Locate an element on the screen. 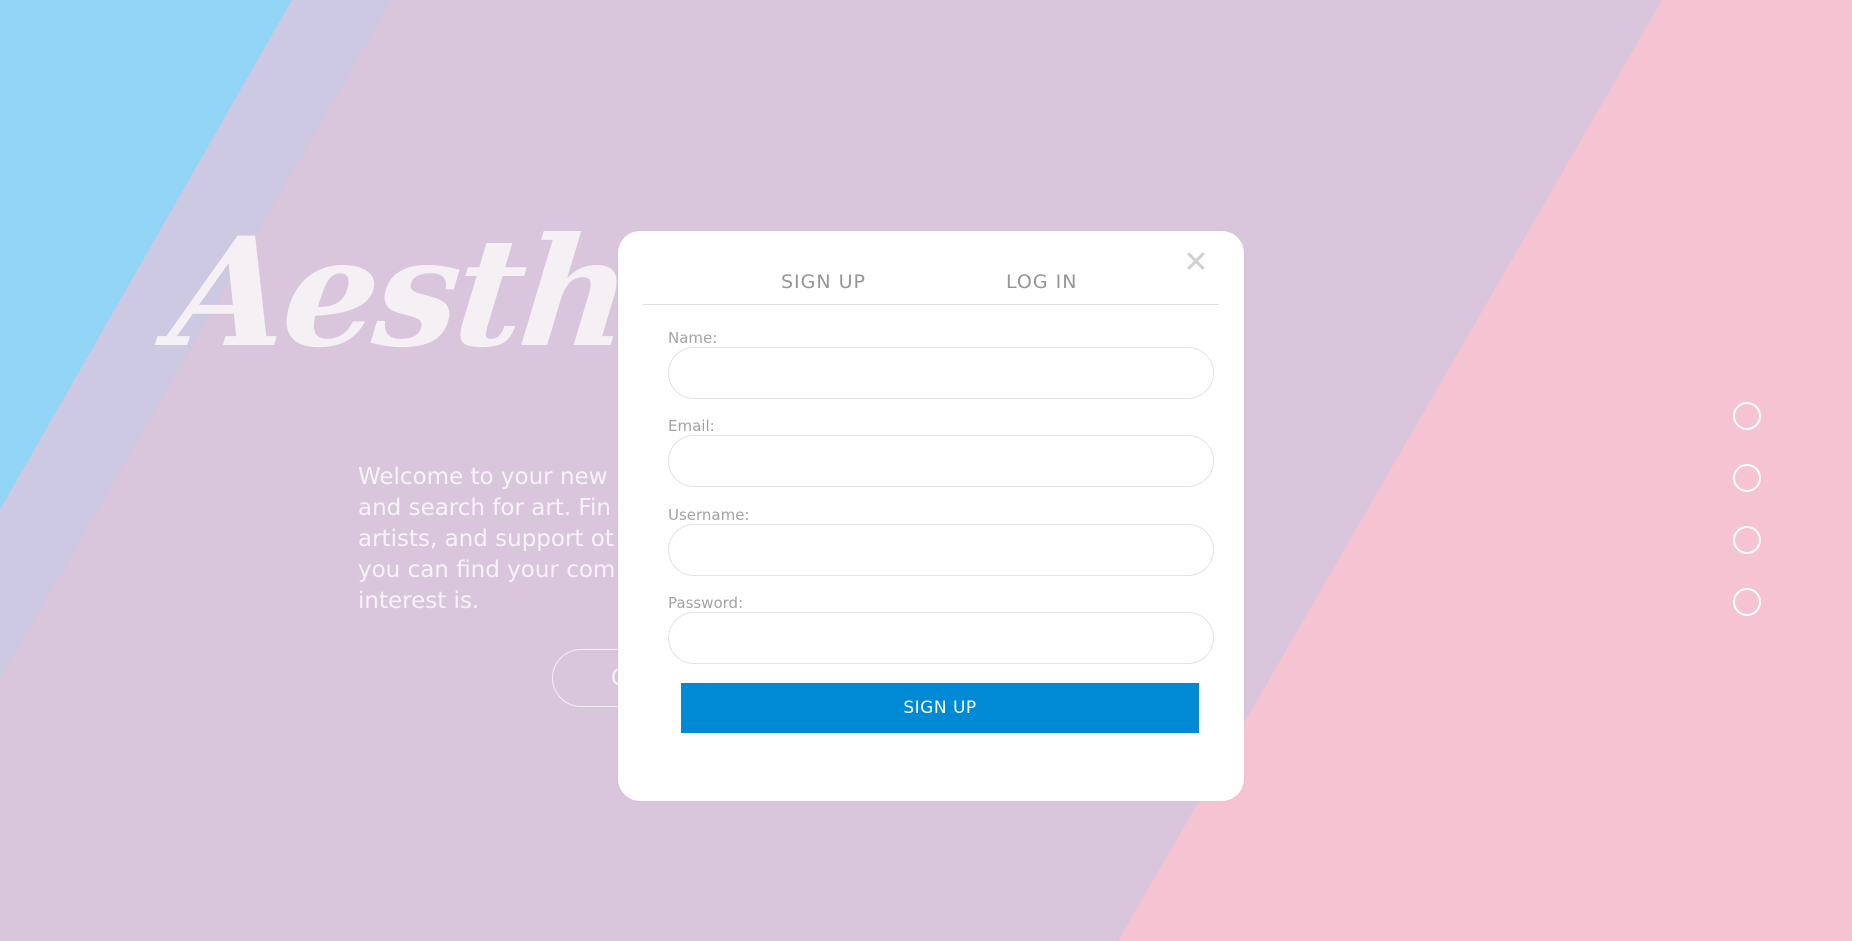 The image size is (1852, 941). username-label: Username: is located at coordinates (709, 515).